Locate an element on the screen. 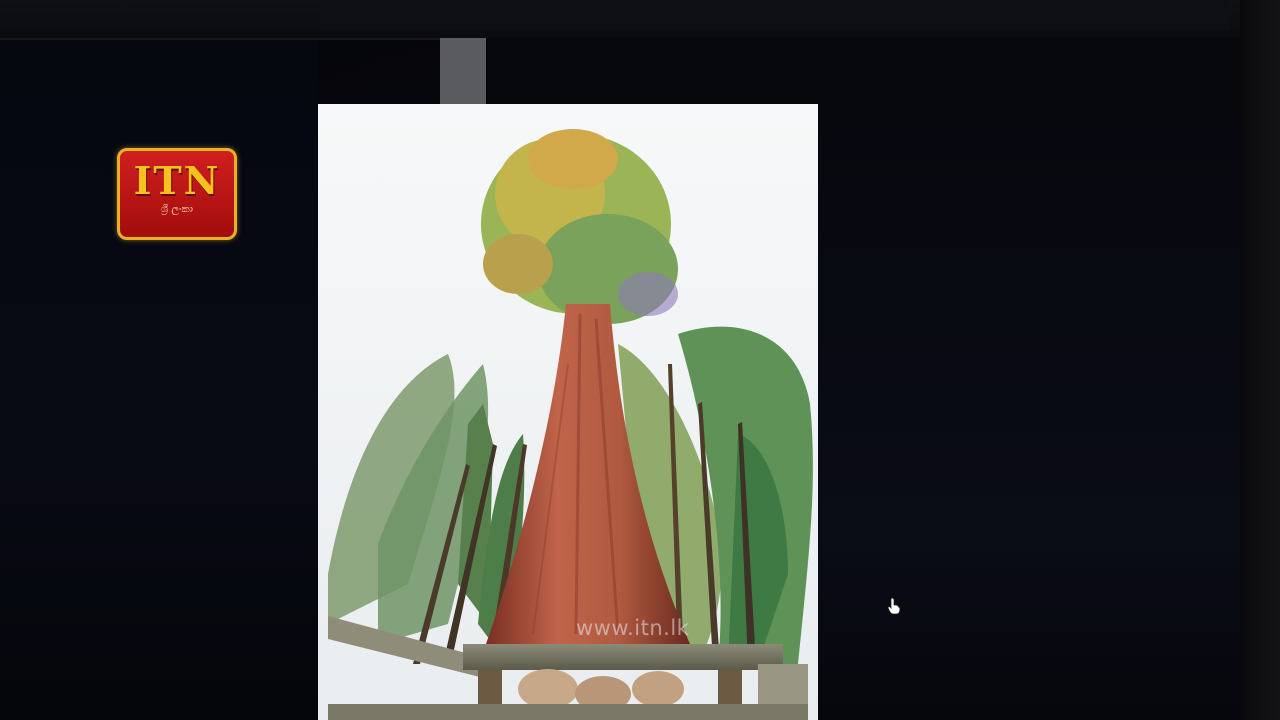 Image resolution: width=1280 pixels, height=720 pixels. channel-logo-text: ITN is located at coordinates (177, 180).